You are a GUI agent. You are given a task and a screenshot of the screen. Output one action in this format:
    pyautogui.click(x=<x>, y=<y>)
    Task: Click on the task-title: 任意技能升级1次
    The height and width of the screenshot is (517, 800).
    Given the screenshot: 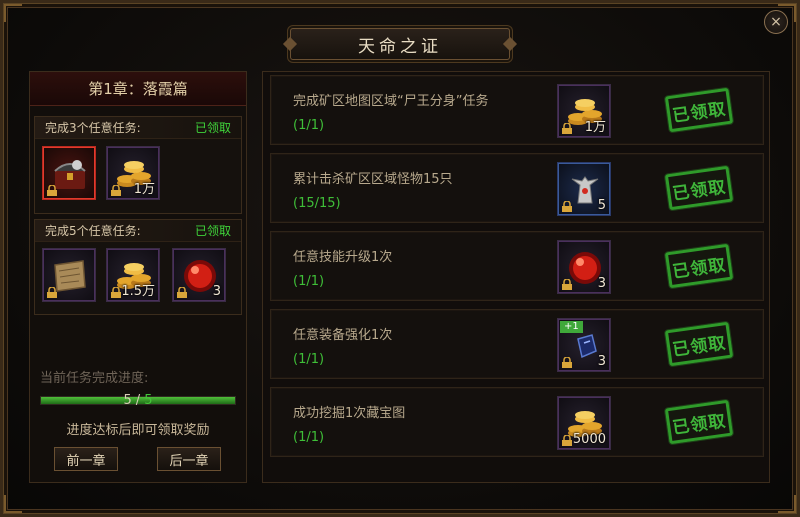 What is the action you would take?
    pyautogui.click(x=343, y=257)
    